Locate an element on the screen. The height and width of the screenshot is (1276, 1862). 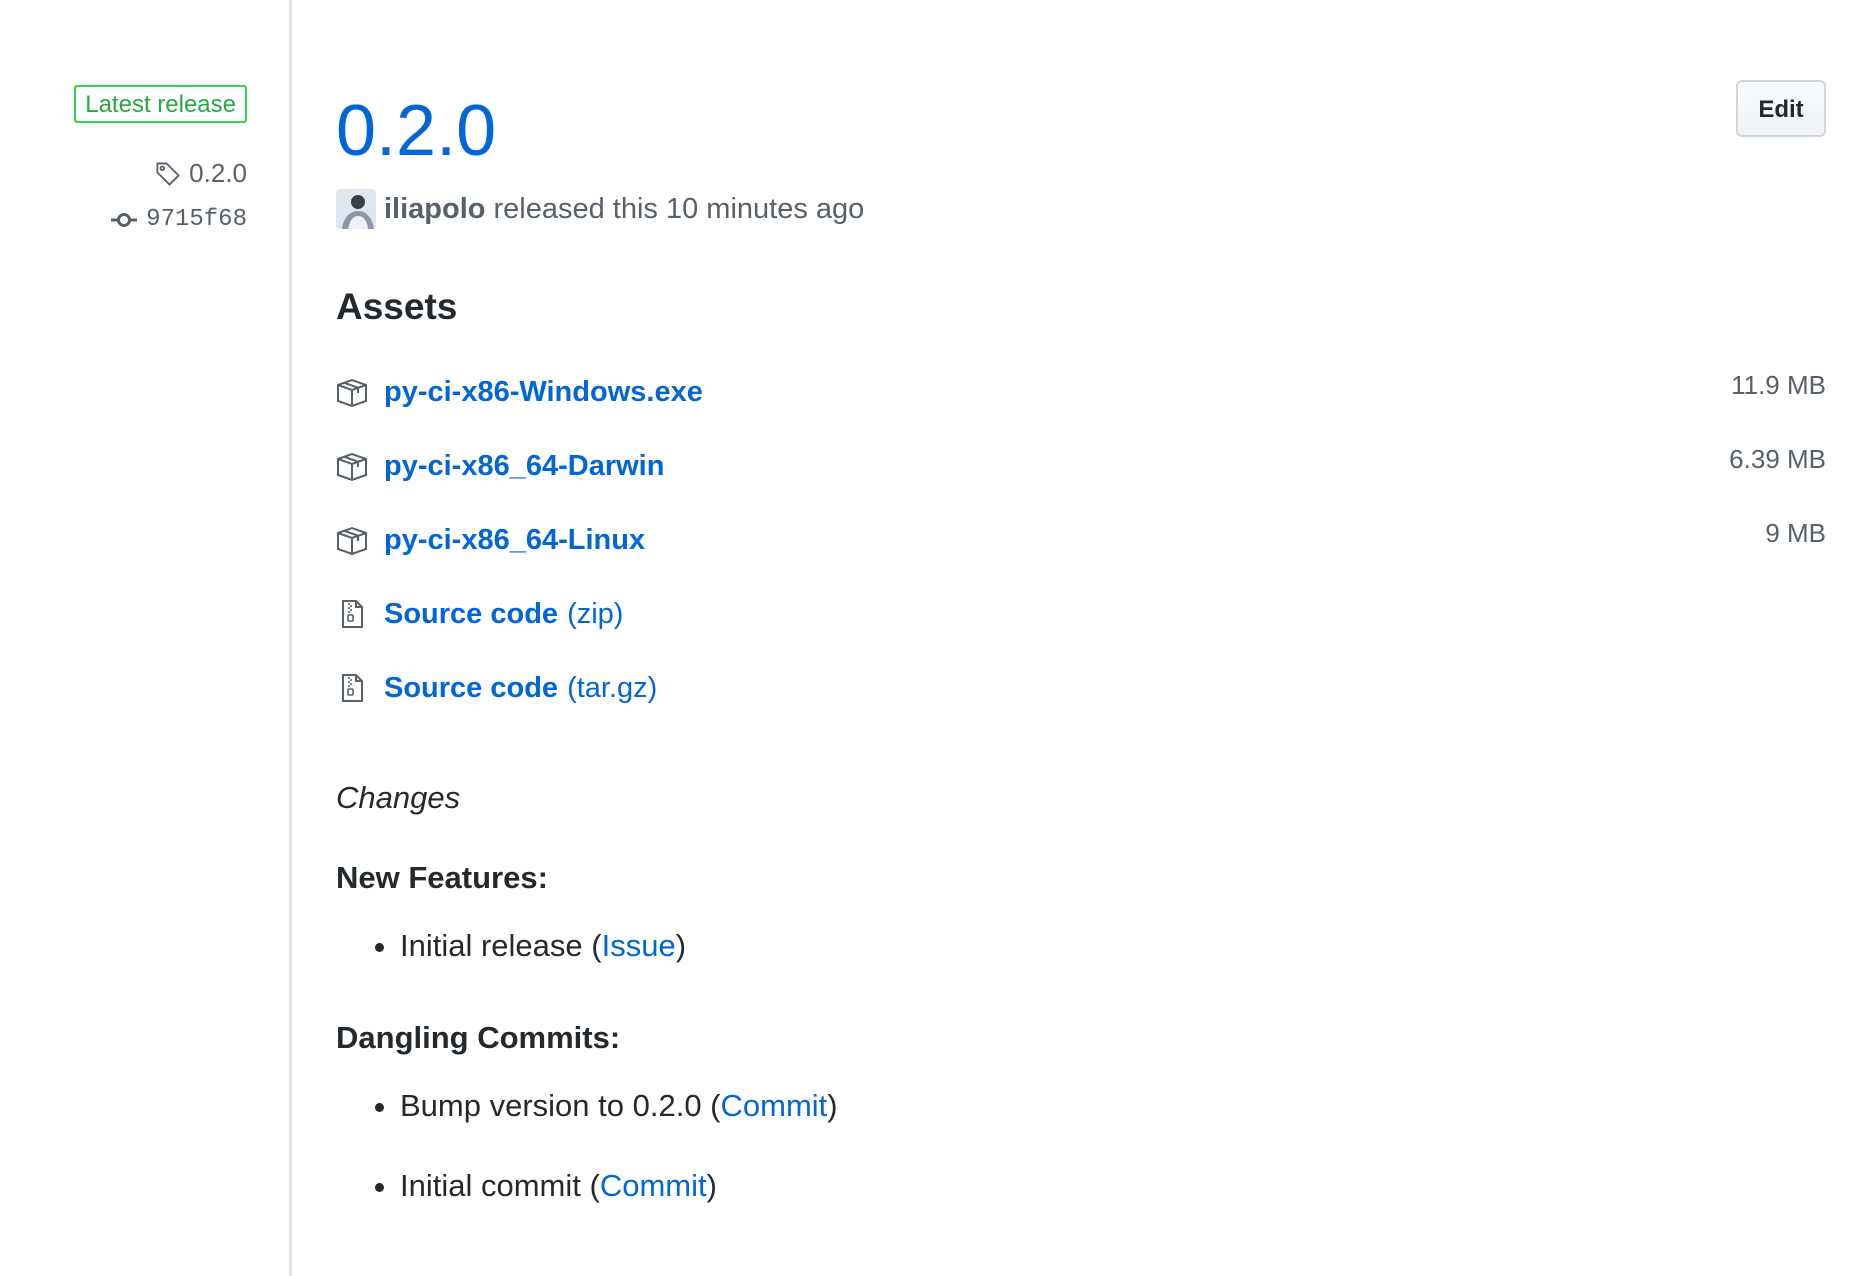
asset-download-link: py-ci-x86-Windows.exe is located at coordinates (543, 392).